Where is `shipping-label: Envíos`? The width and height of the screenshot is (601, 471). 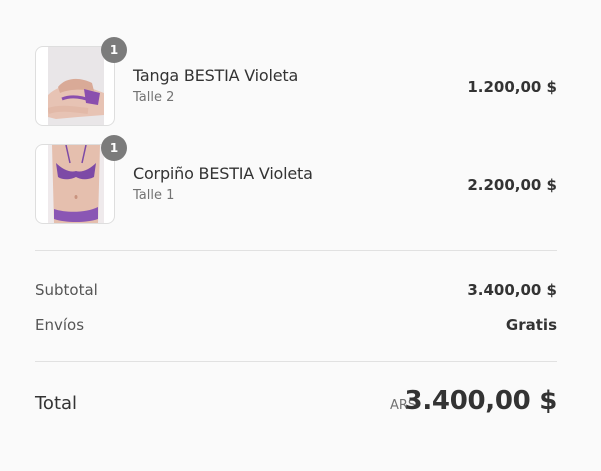 shipping-label: Envíos is located at coordinates (60, 325).